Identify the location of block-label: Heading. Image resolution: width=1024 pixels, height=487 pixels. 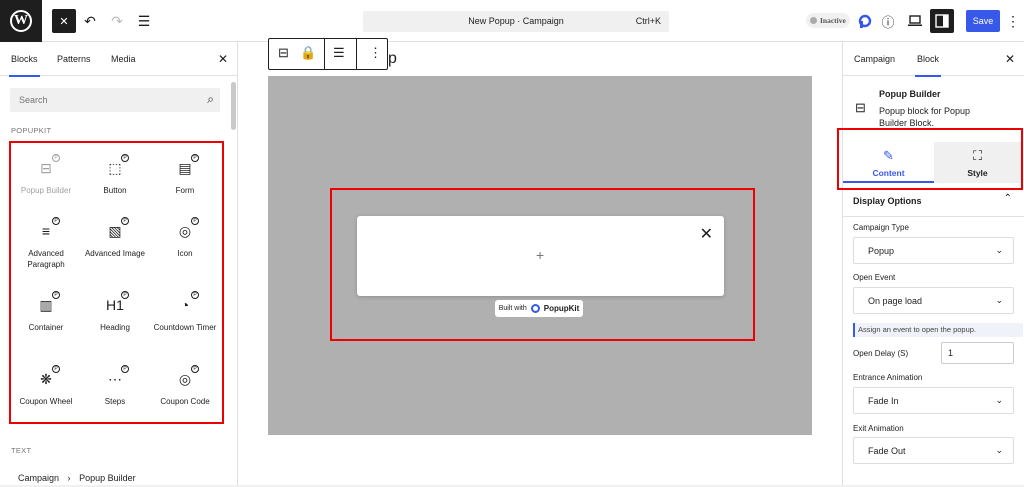
(115, 327).